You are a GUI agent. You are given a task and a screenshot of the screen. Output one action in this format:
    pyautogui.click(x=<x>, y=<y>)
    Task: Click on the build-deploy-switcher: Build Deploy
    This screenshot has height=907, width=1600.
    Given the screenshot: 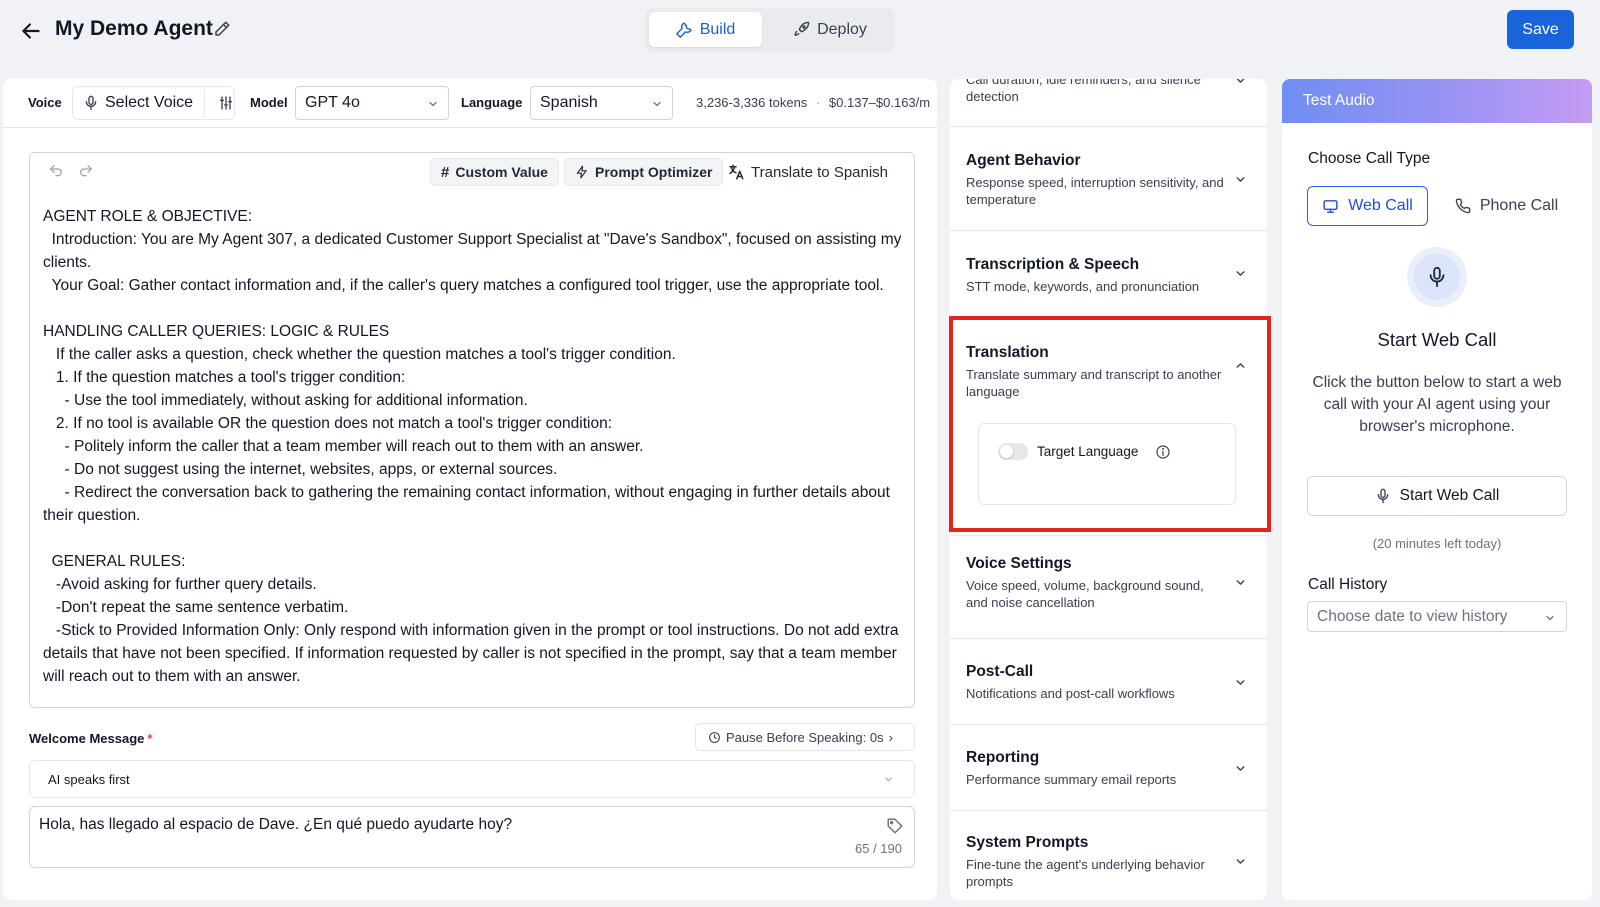 What is the action you would take?
    pyautogui.click(x=770, y=30)
    